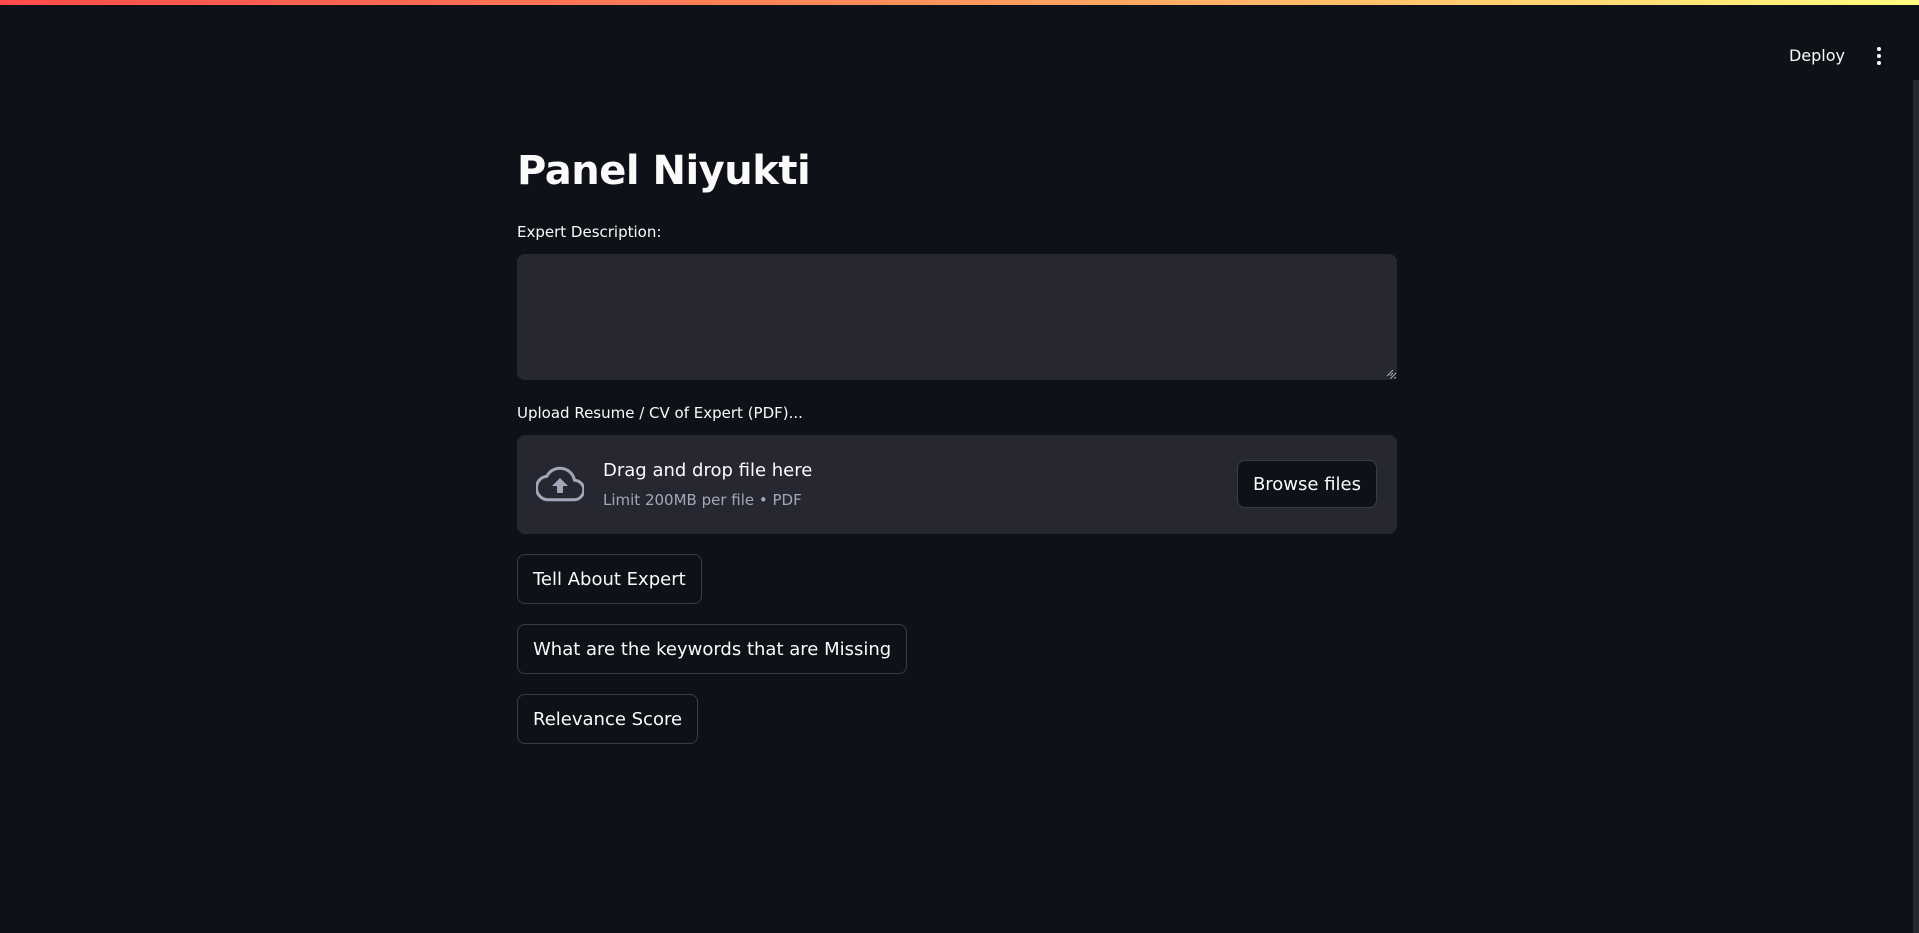 The image size is (1919, 933). Describe the element at coordinates (664, 171) in the screenshot. I see `page-title: Panel Niyukti` at that location.